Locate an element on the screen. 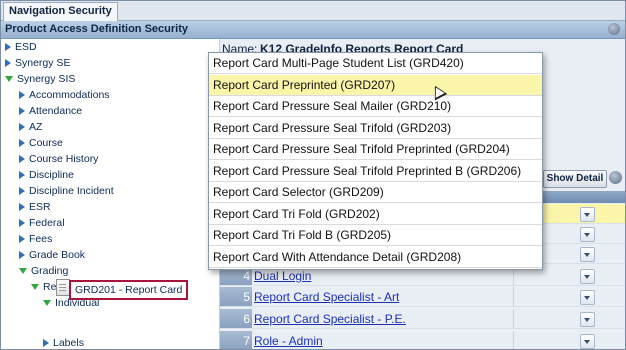 The height and width of the screenshot is (350, 626). dropdown-option: Report Card Preprinted (GRD207) is located at coordinates (375, 85).